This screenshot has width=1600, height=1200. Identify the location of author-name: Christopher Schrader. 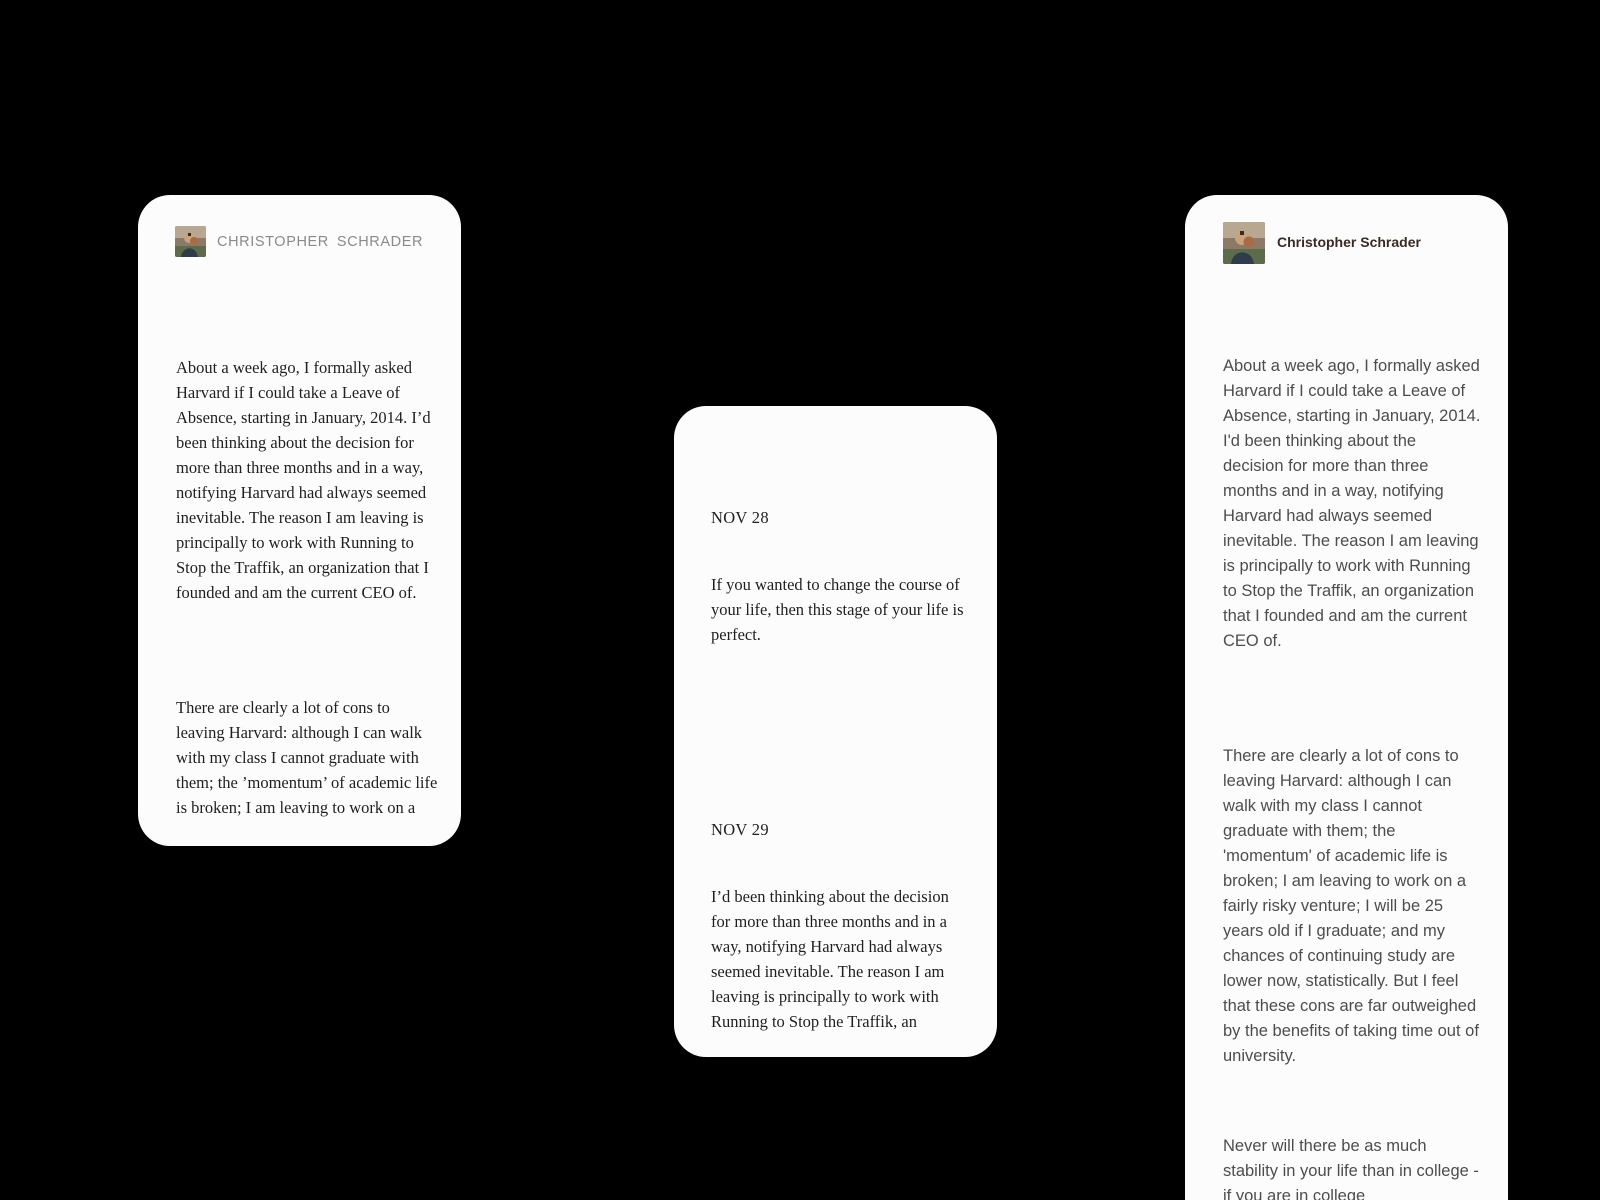
(1349, 242).